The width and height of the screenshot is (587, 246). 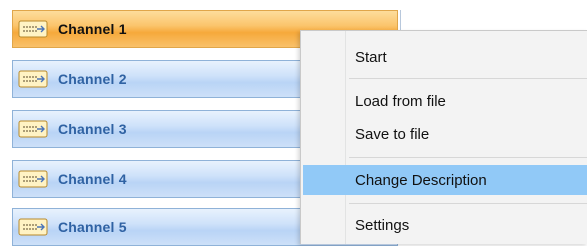 What do you see at coordinates (92, 227) in the screenshot?
I see `channel-label: Channel 5` at bounding box center [92, 227].